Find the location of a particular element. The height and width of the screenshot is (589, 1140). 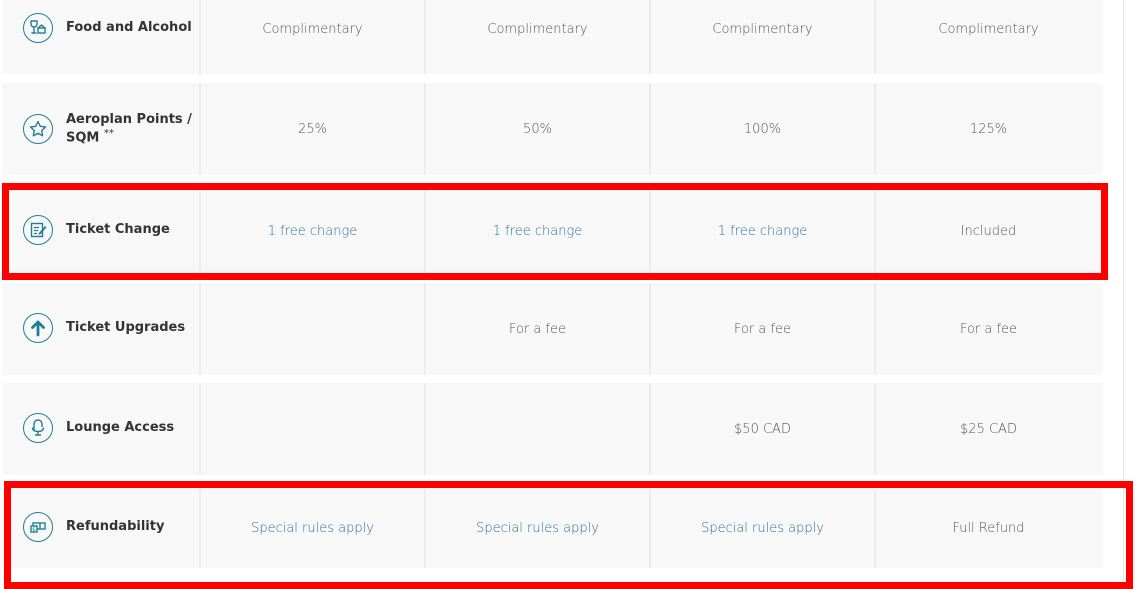

value-cell: 25% is located at coordinates (313, 129).